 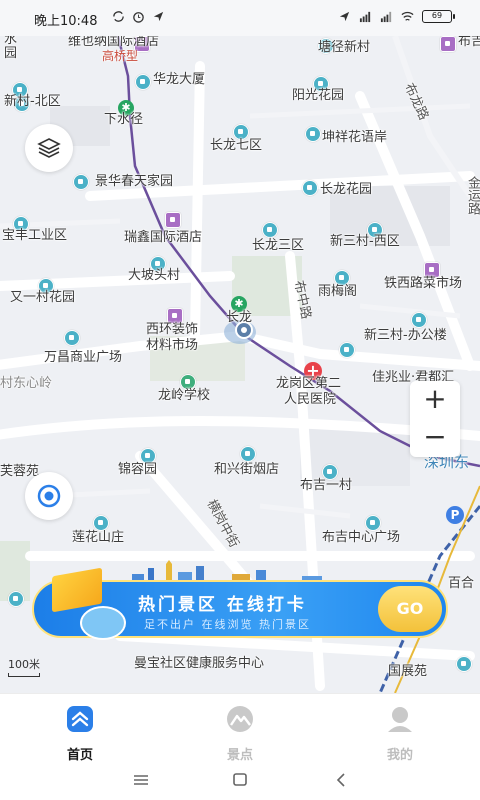 What do you see at coordinates (326, 485) in the screenshot?
I see `map-label: 布吉一村` at bounding box center [326, 485].